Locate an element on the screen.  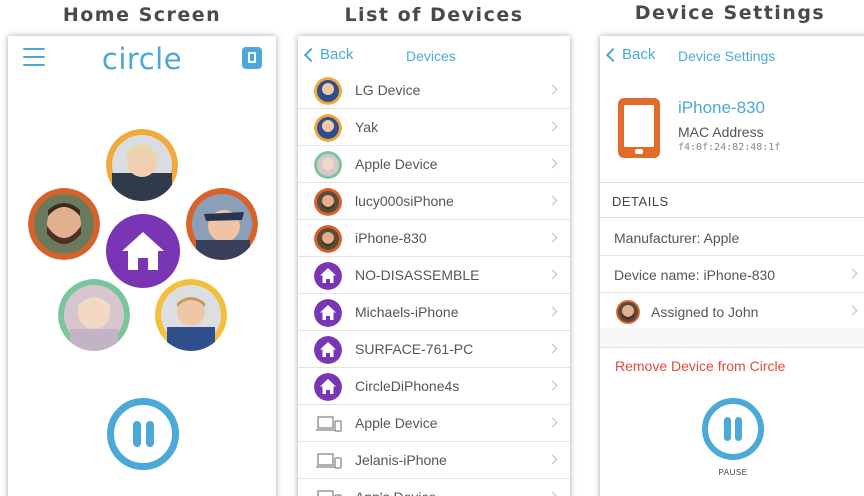
page-title: Device Settings is located at coordinates (727, 56).